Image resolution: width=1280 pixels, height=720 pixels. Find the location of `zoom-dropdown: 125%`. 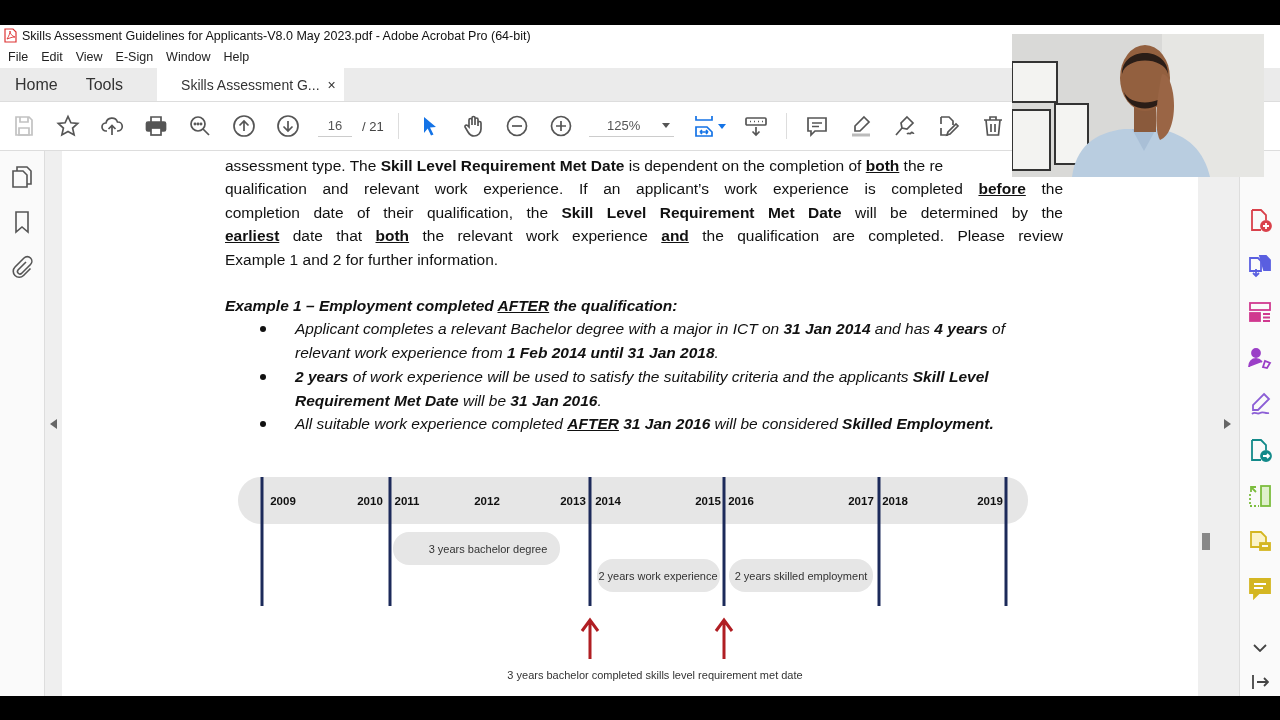

zoom-dropdown: 125% is located at coordinates (632, 126).